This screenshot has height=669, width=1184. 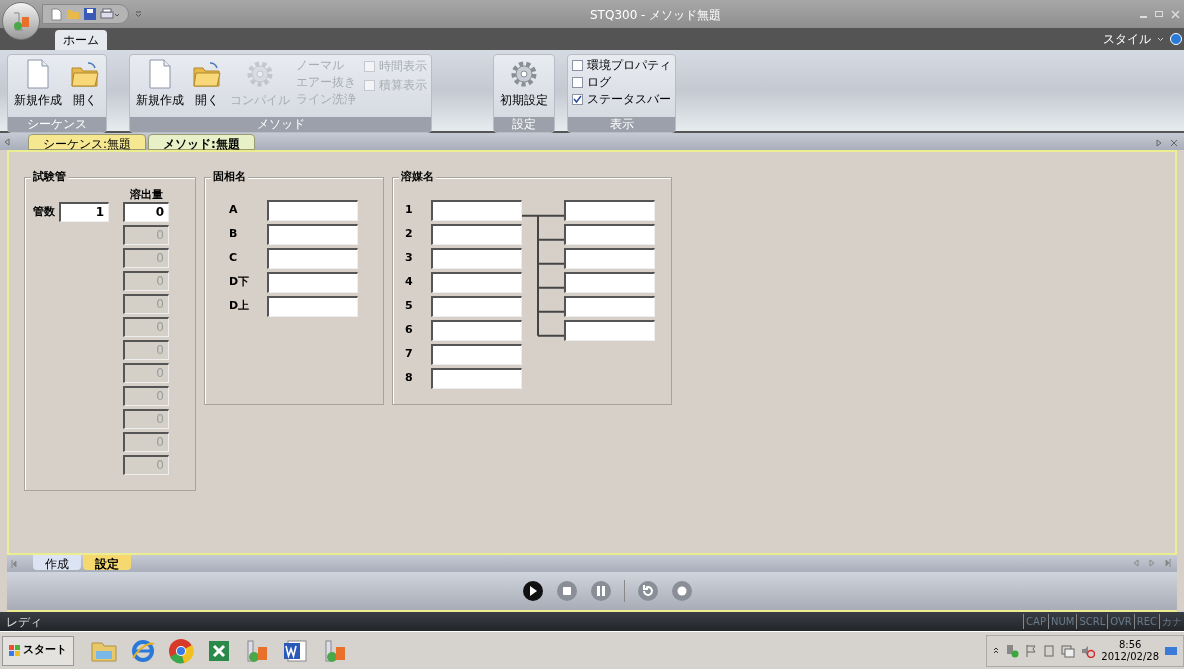 What do you see at coordinates (599, 82) in the screenshot?
I see `checkbox-label: ログ` at bounding box center [599, 82].